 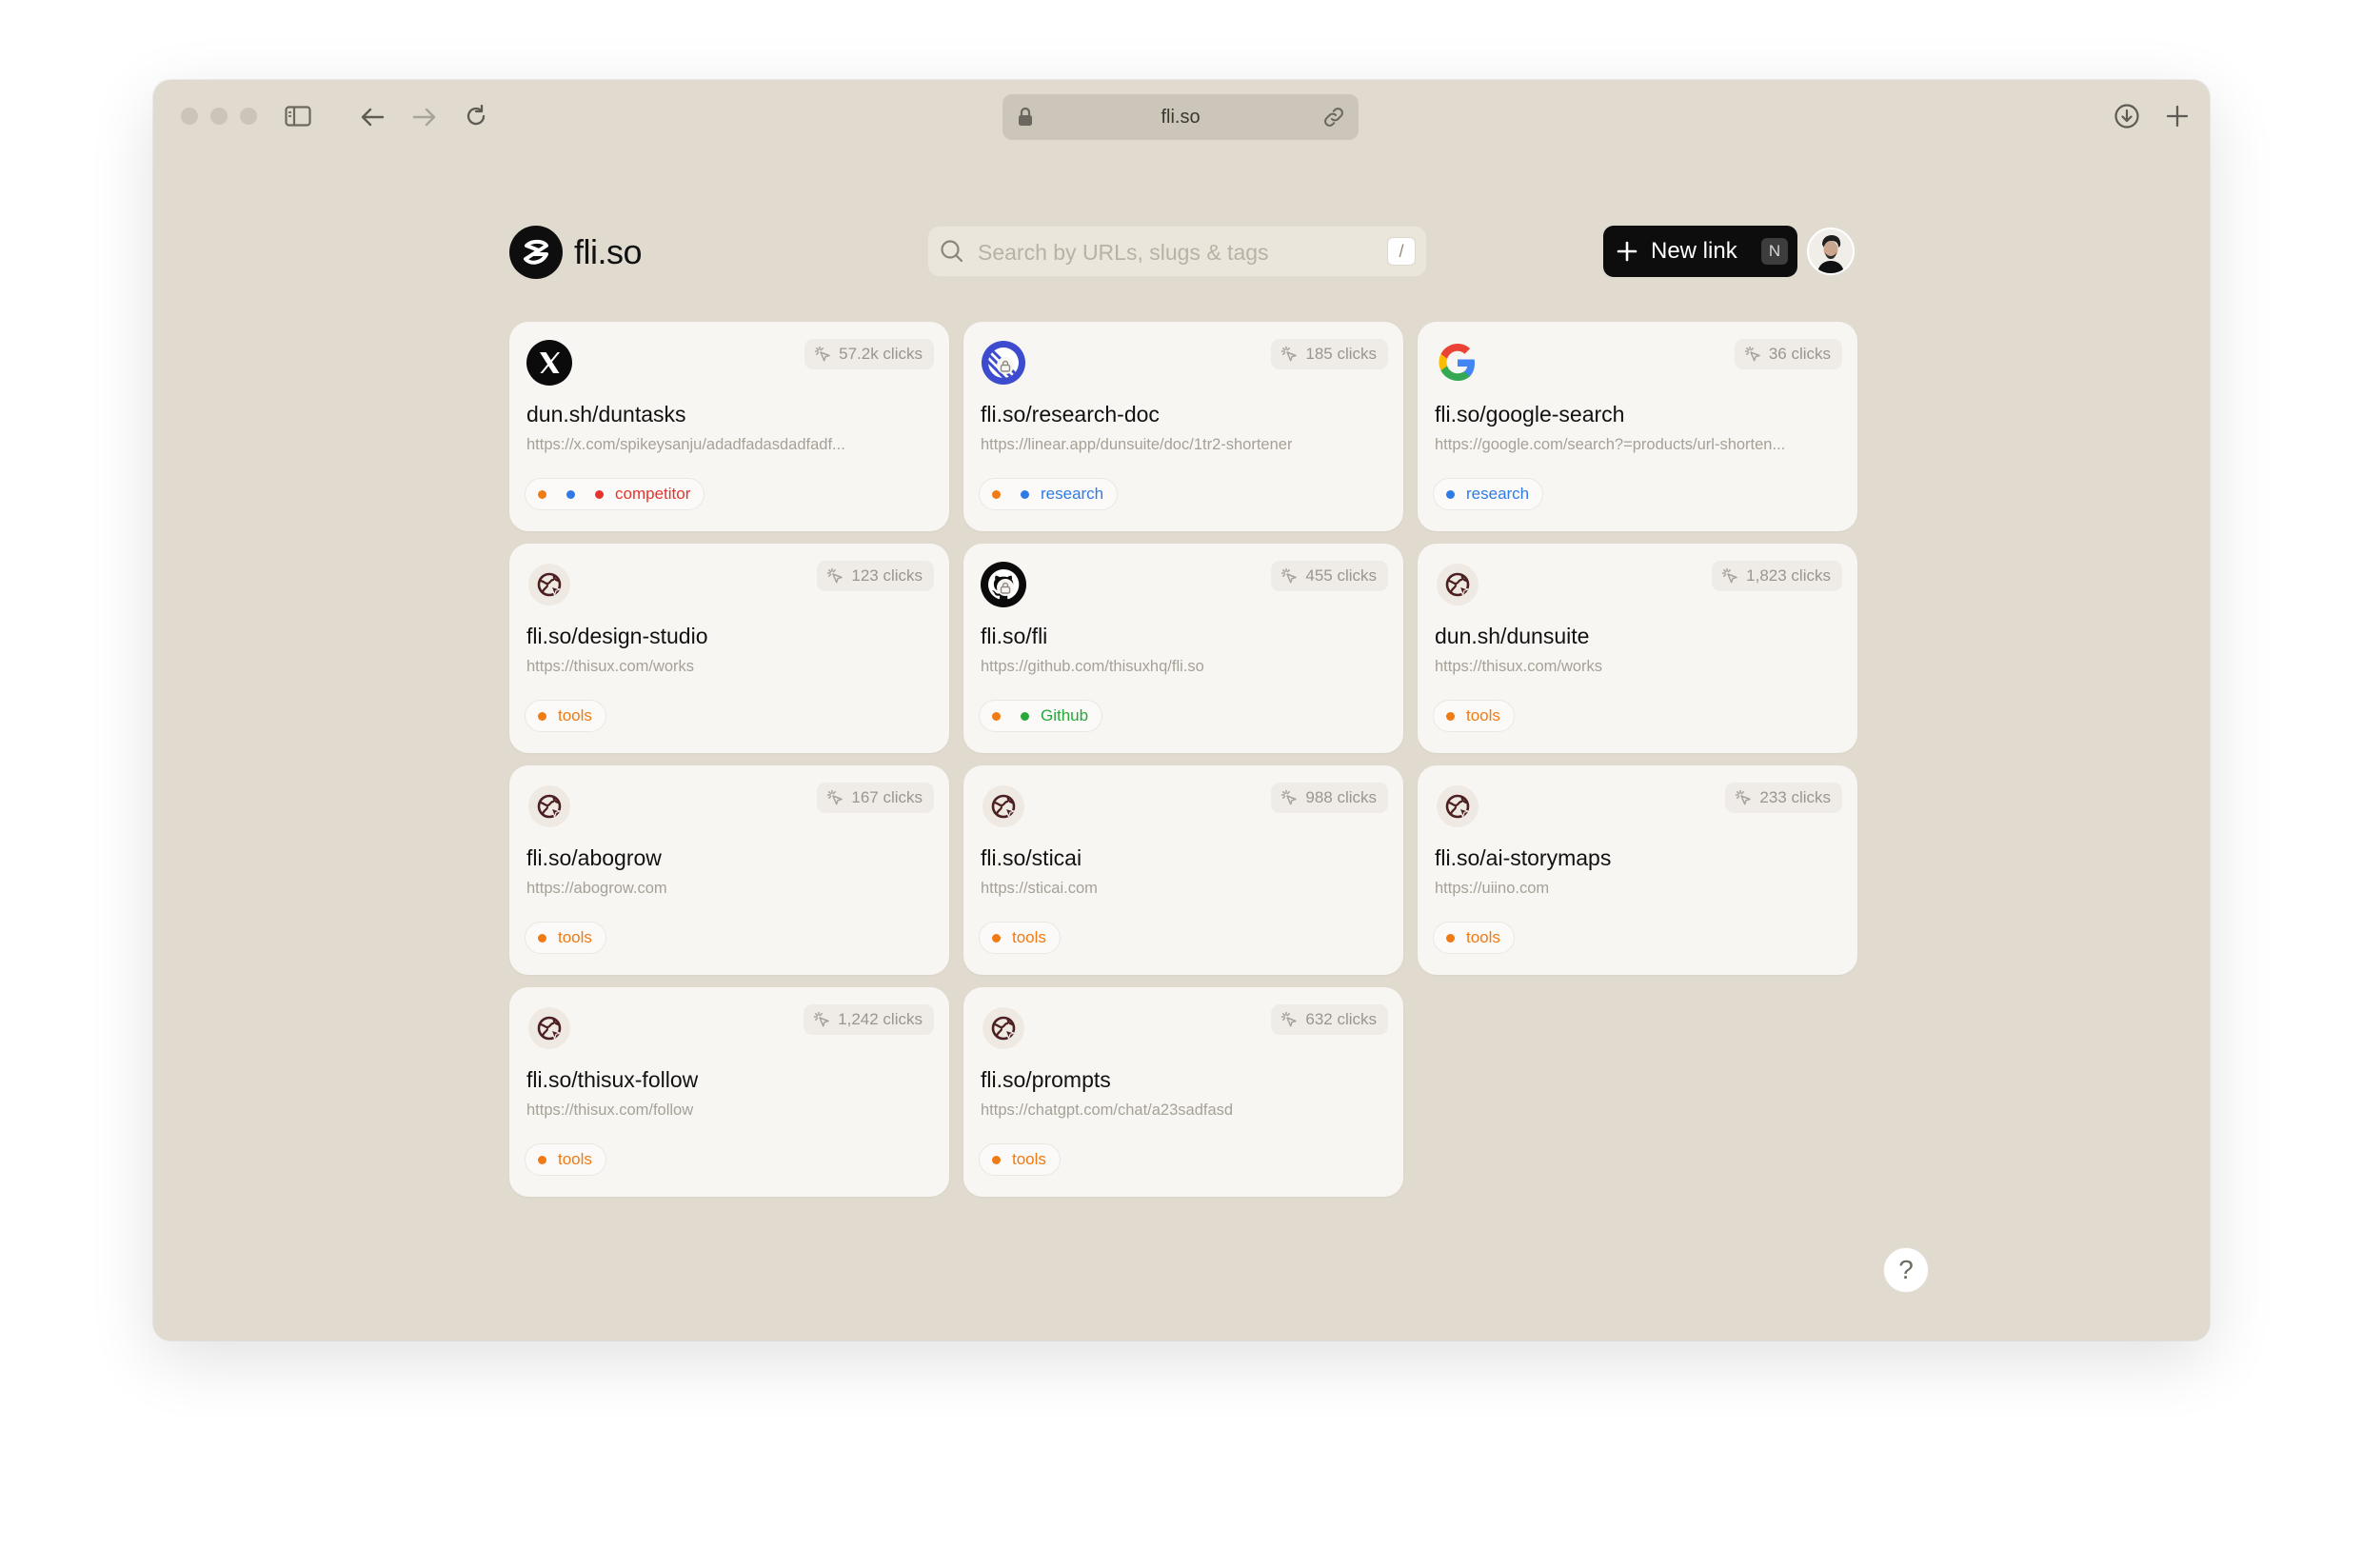 I want to click on window-close-button, so click(x=190, y=117).